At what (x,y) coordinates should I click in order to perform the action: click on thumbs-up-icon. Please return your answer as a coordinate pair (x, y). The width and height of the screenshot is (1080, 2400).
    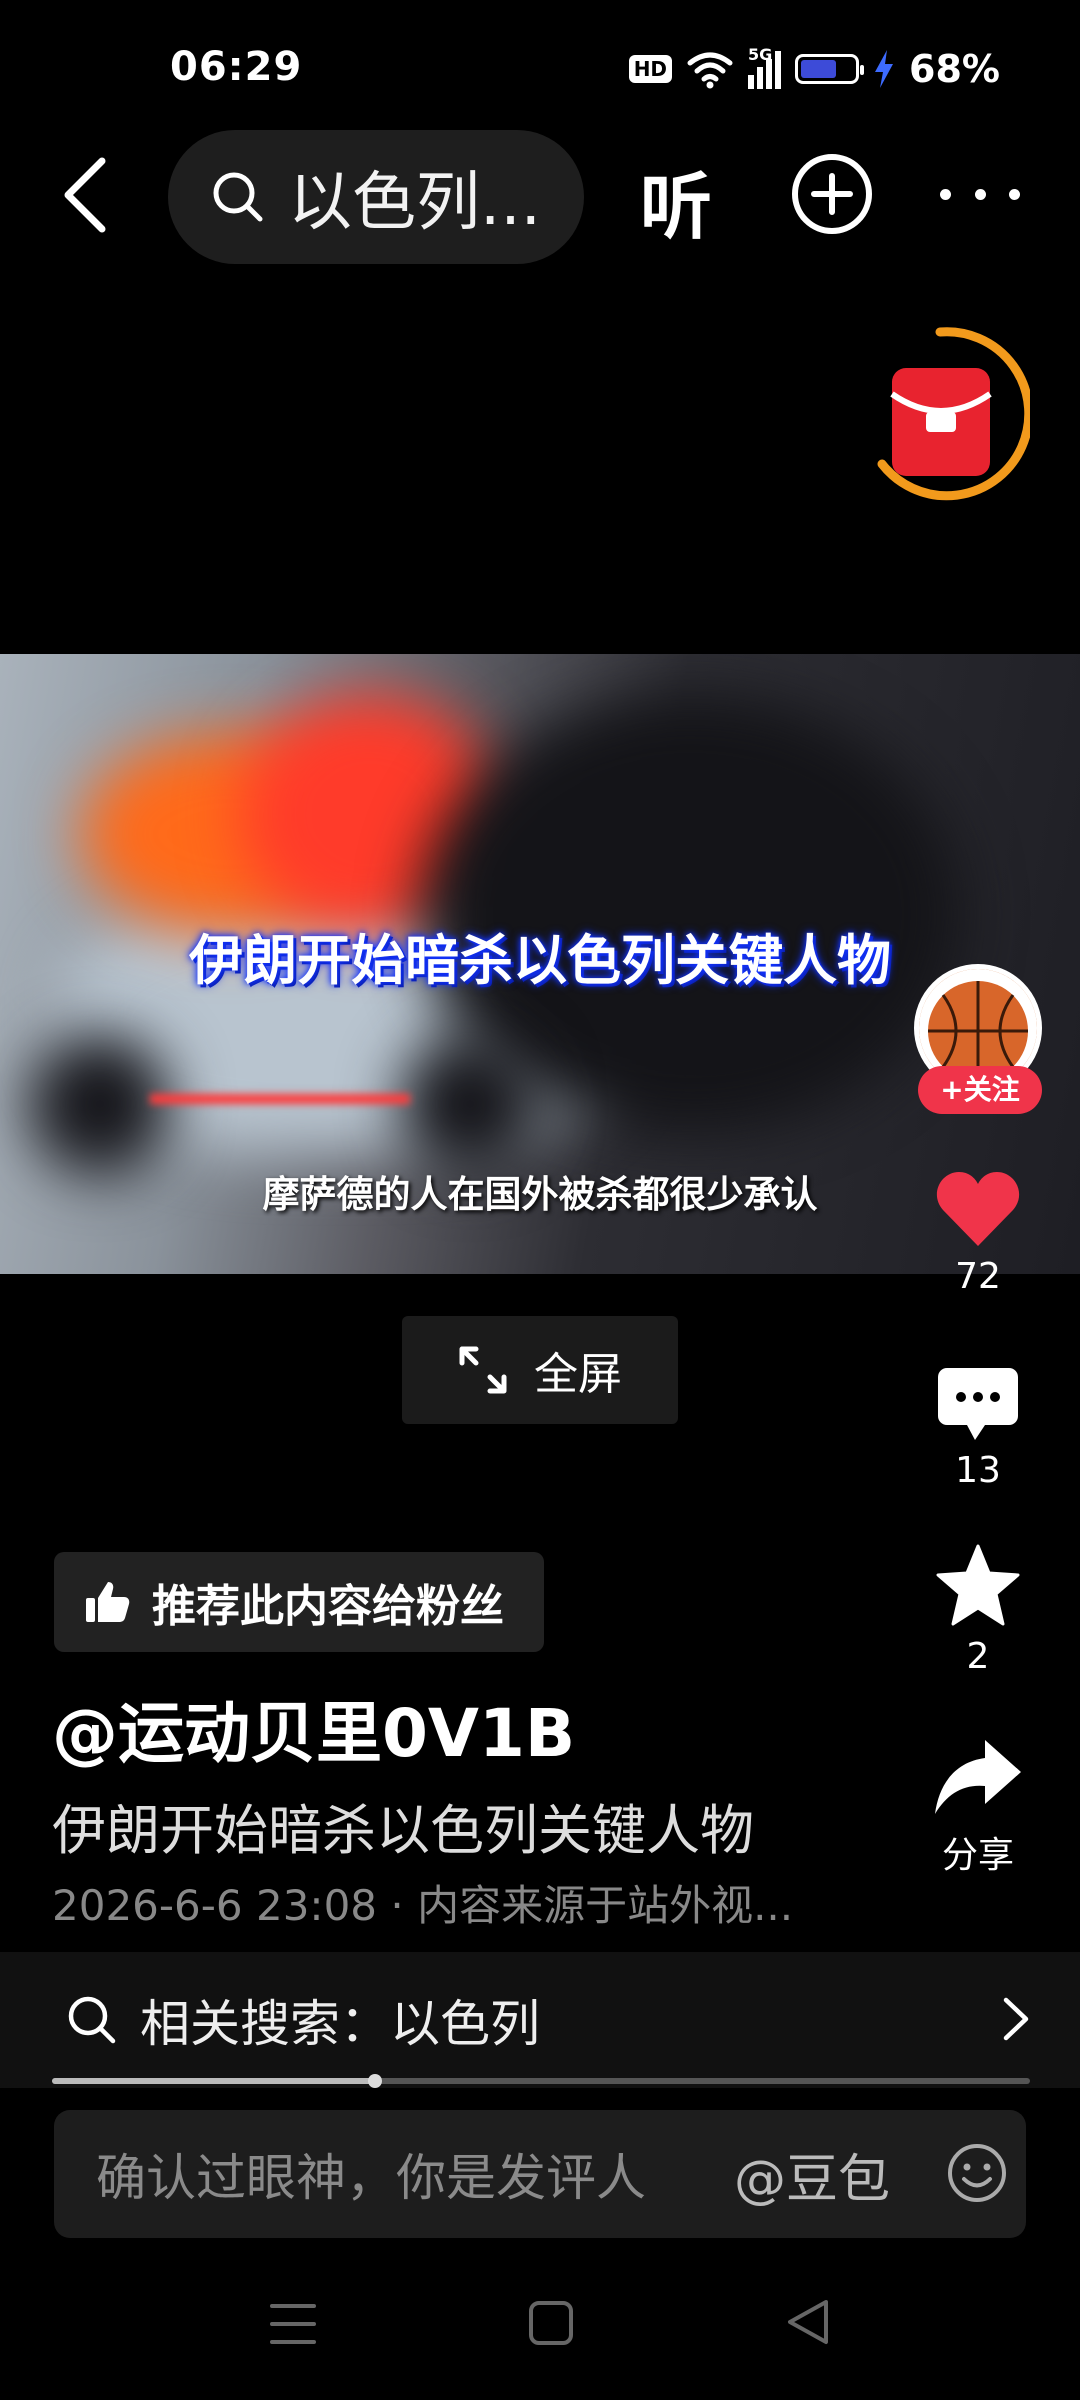
    Looking at the image, I should click on (108, 1602).